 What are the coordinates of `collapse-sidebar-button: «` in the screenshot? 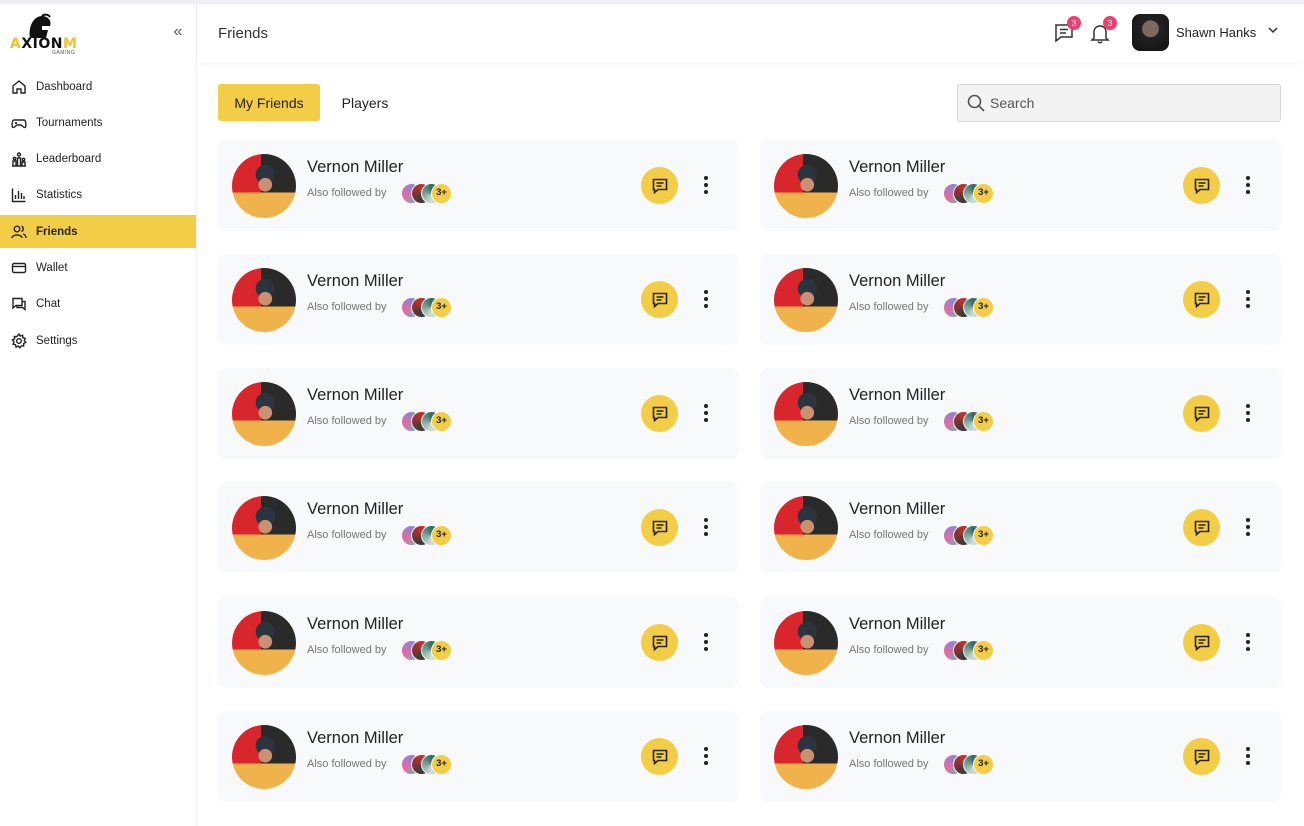 It's located at (178, 32).